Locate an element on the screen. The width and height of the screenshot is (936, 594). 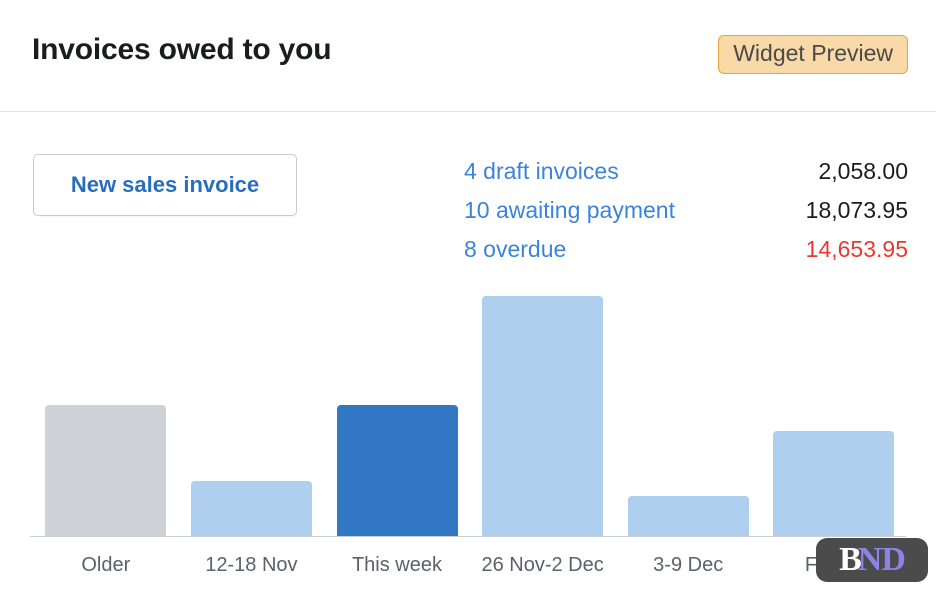
watermark-text-nd: ND is located at coordinates (881, 559).